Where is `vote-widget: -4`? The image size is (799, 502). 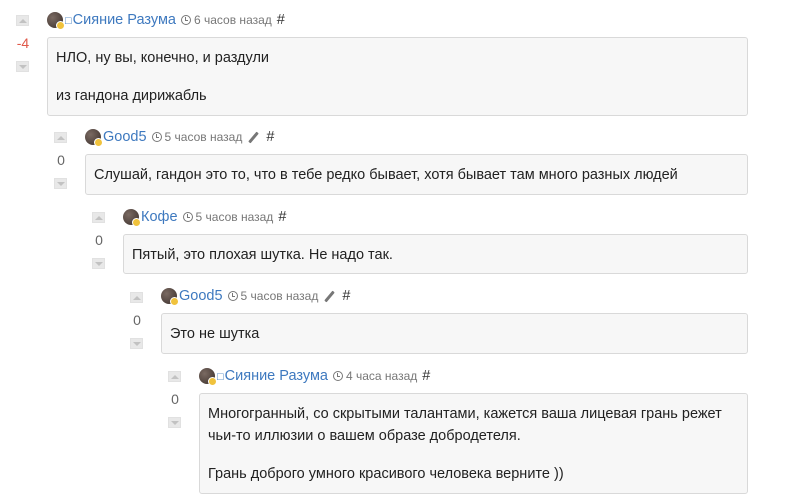
vote-widget: -4 is located at coordinates (23, 43).